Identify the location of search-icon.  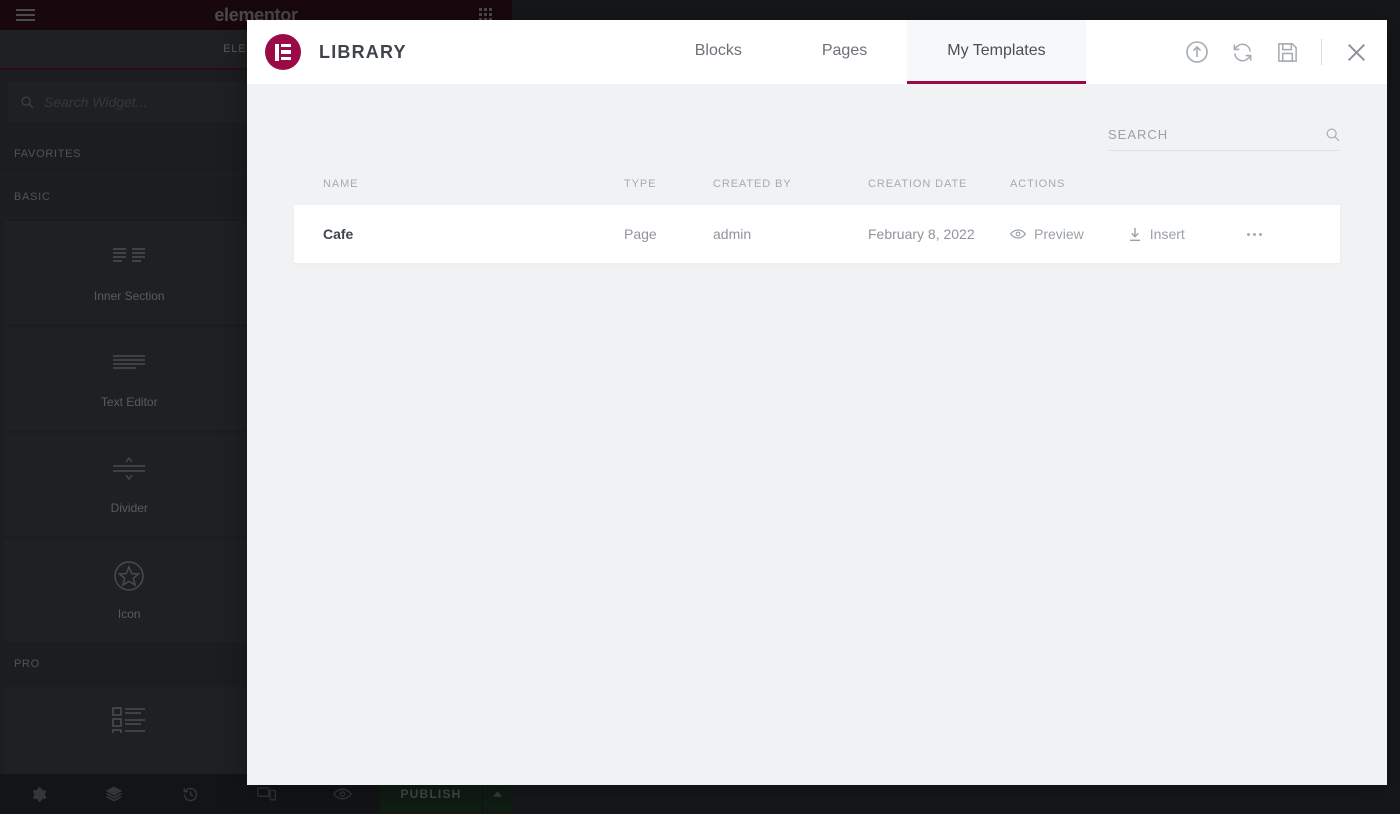
(1333, 135).